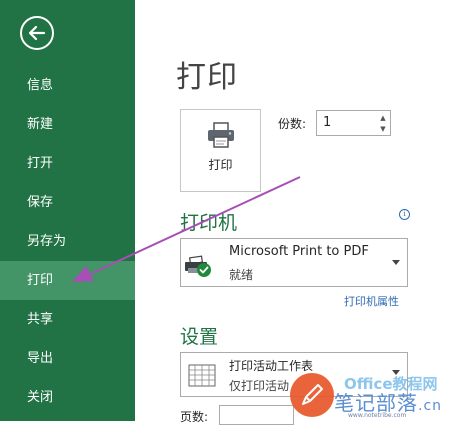  I want to click on spin-down-icon: ▼, so click(383, 128).